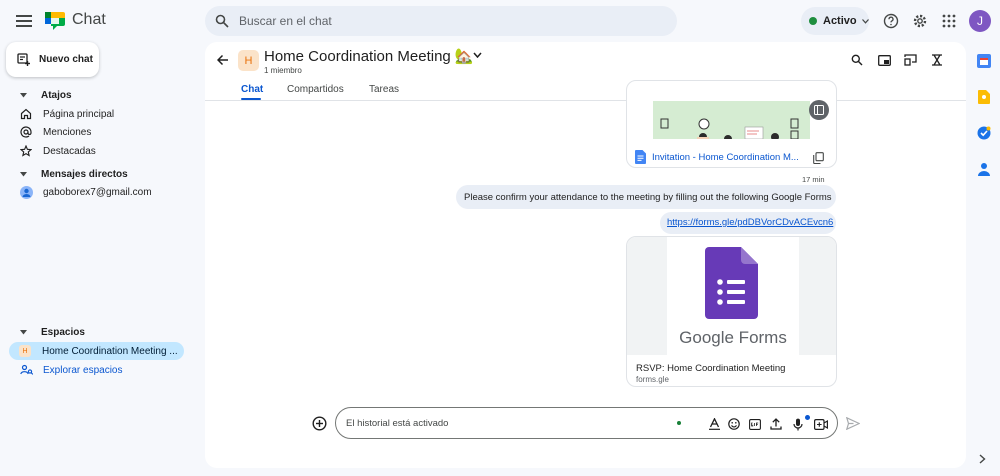  I want to click on tab-tasks: Tareas, so click(384, 89).